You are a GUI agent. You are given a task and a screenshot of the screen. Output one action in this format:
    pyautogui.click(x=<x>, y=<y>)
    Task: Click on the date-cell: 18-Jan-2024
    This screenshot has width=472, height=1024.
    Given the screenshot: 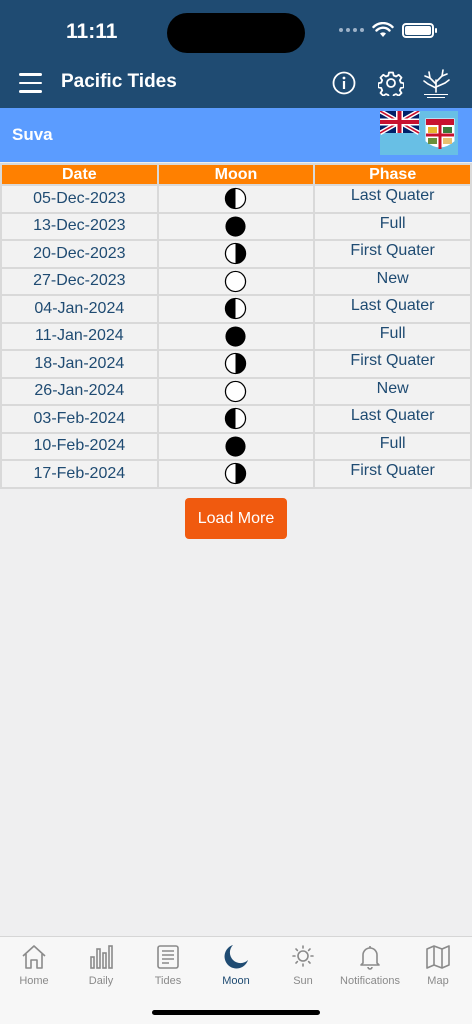 What is the action you would take?
    pyautogui.click(x=79, y=364)
    